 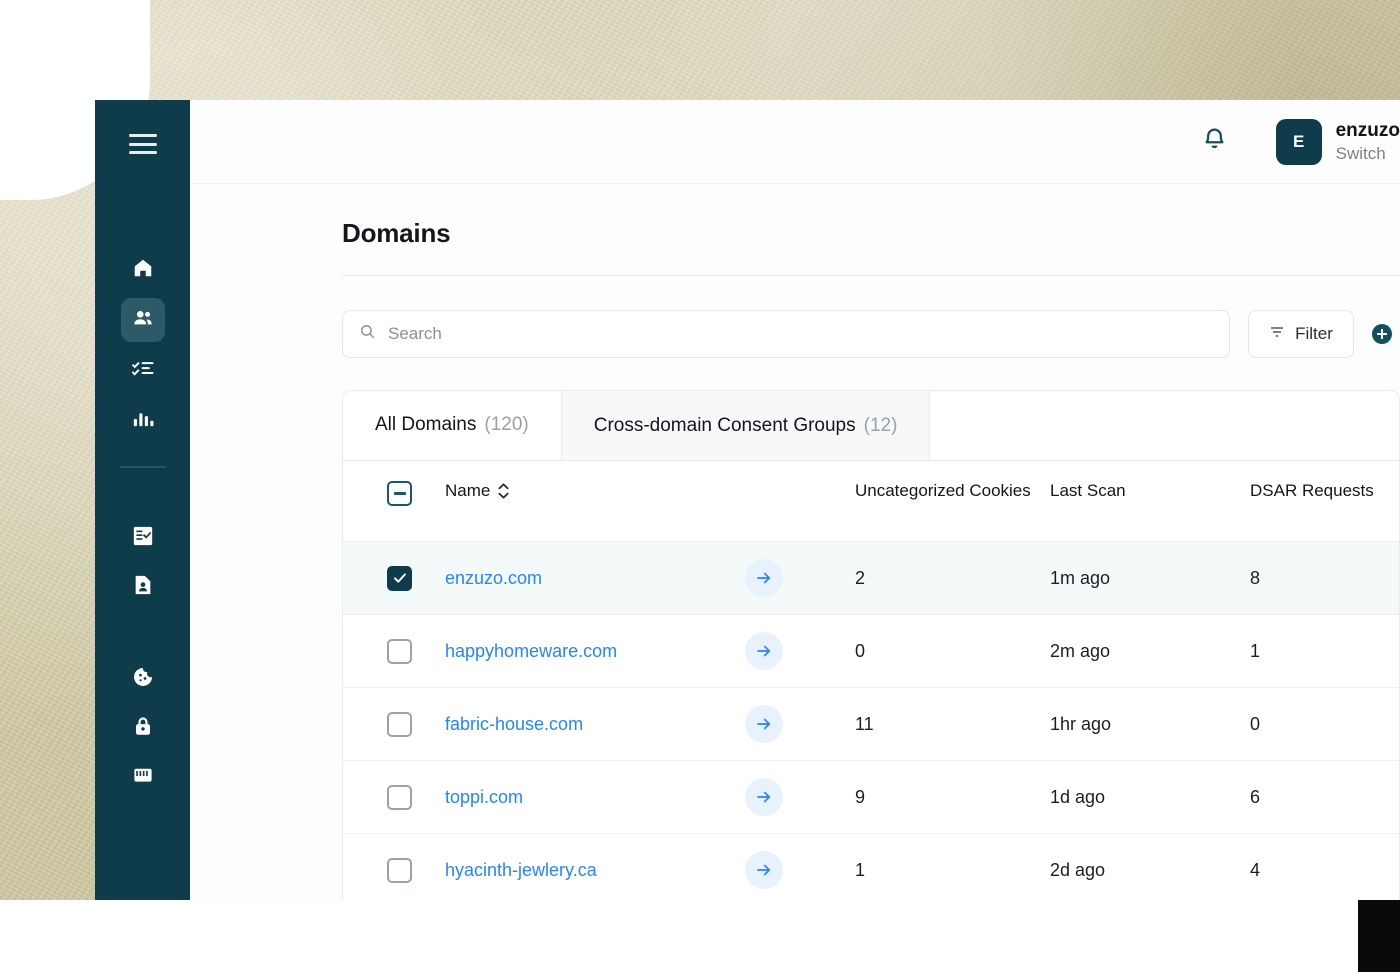 What do you see at coordinates (531, 651) in the screenshot?
I see `domain-link: happyhomeware.com` at bounding box center [531, 651].